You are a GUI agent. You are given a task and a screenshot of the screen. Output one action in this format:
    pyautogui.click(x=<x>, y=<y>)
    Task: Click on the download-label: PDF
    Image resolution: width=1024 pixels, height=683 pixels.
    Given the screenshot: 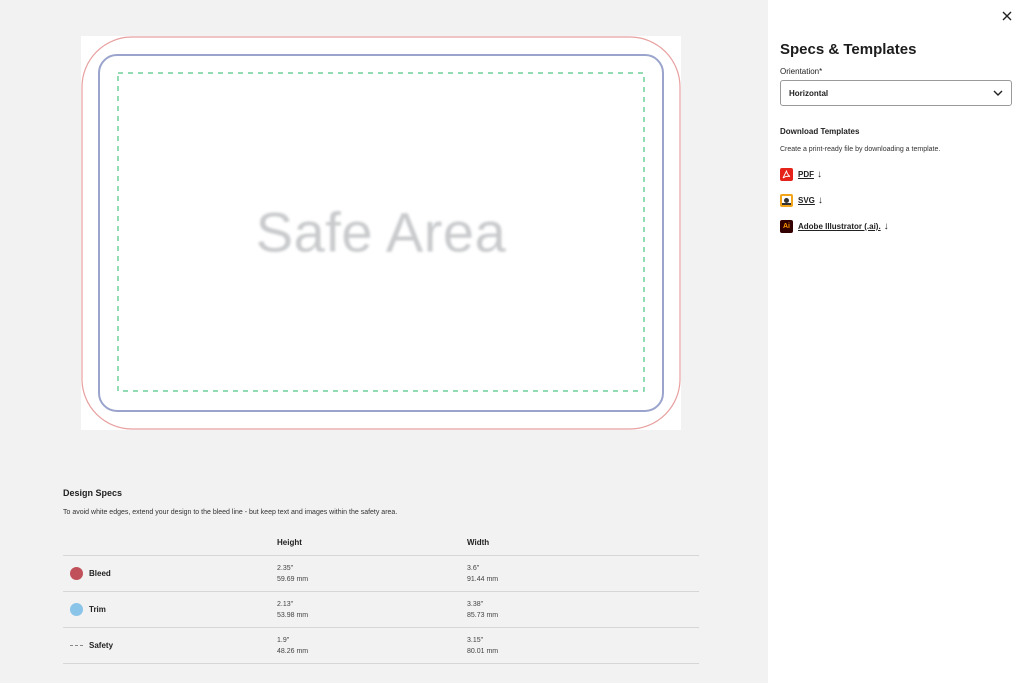 What is the action you would take?
    pyautogui.click(x=806, y=174)
    